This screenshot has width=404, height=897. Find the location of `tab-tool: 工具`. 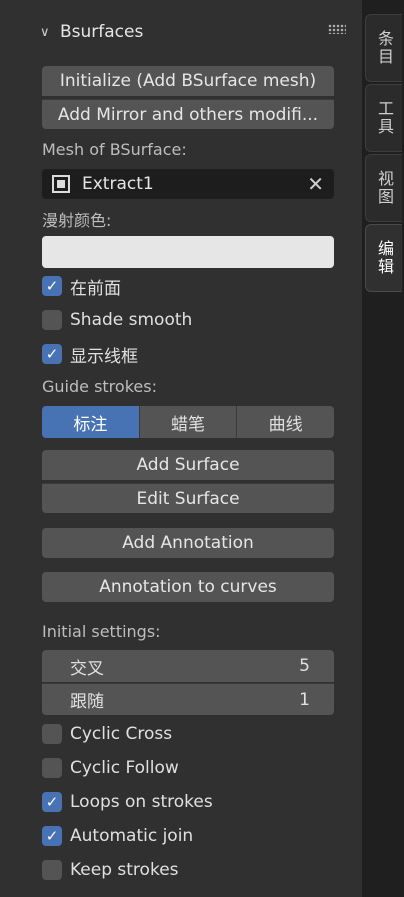

tab-tool: 工具 is located at coordinates (383, 118).